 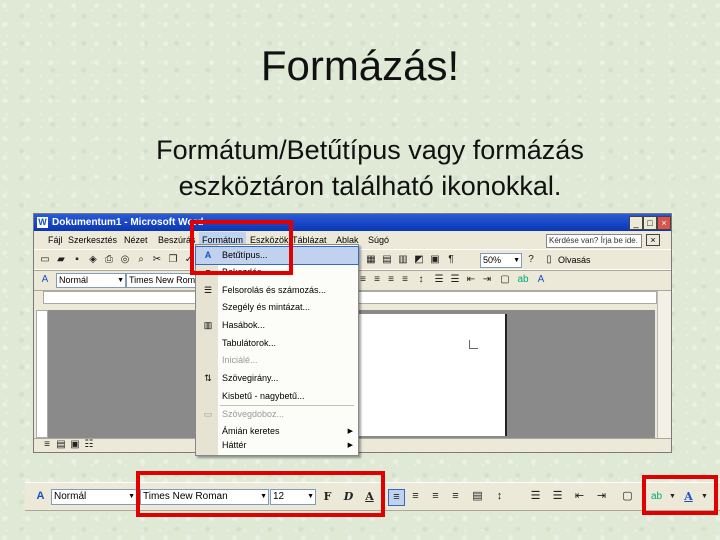 I want to click on font-settings-highlight, so click(x=260, y=494).